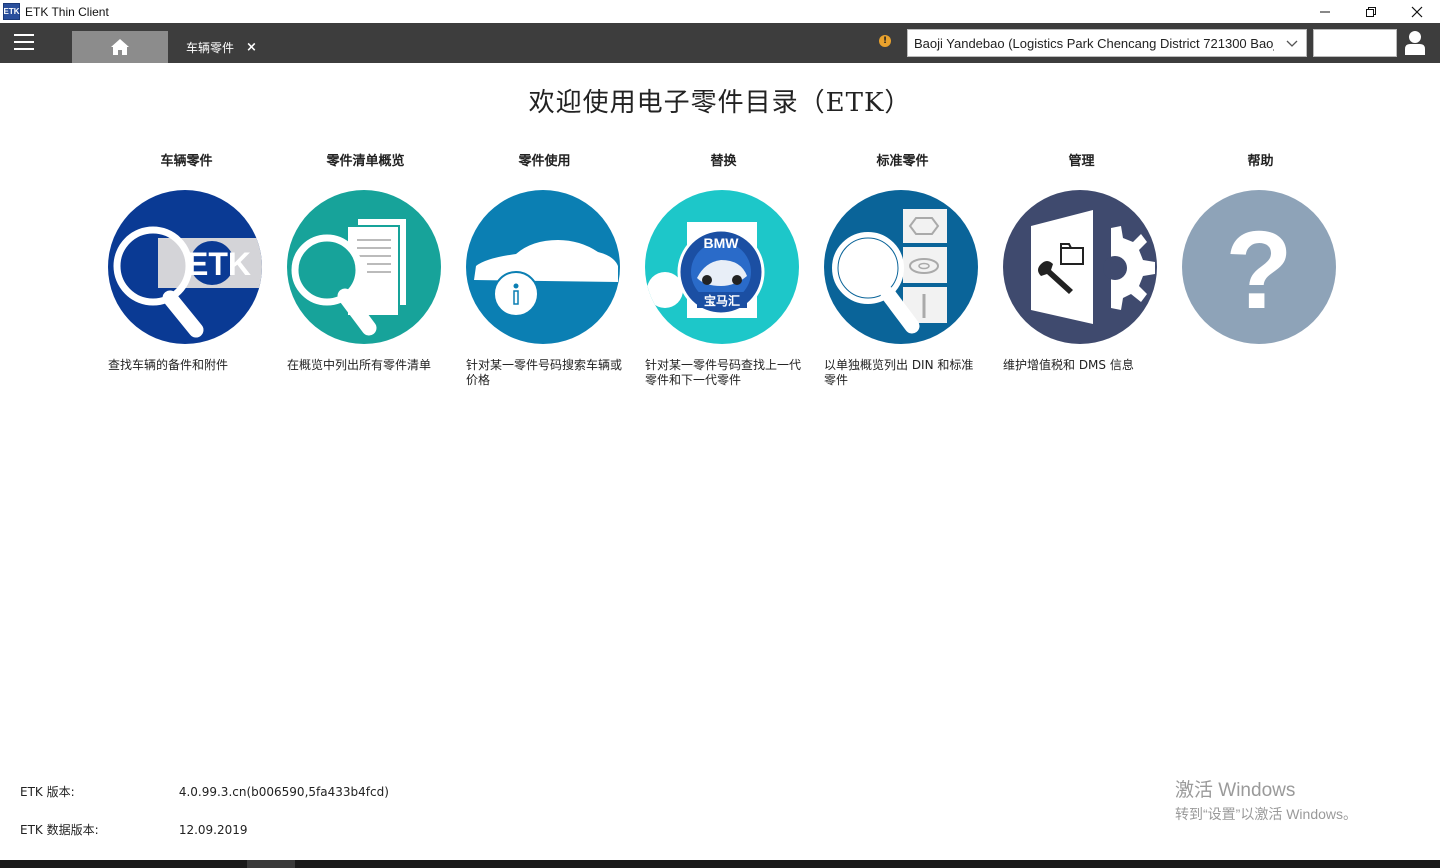 This screenshot has width=1440, height=868. I want to click on watermark-line2: 转到“设置”以激活 Windows。, so click(1266, 814).